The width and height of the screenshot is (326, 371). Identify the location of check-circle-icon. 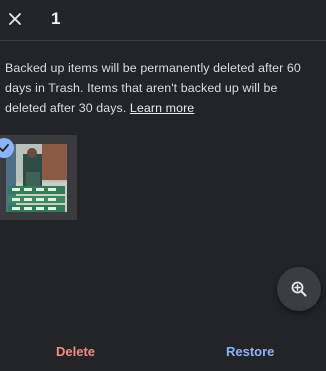
(4, 148).